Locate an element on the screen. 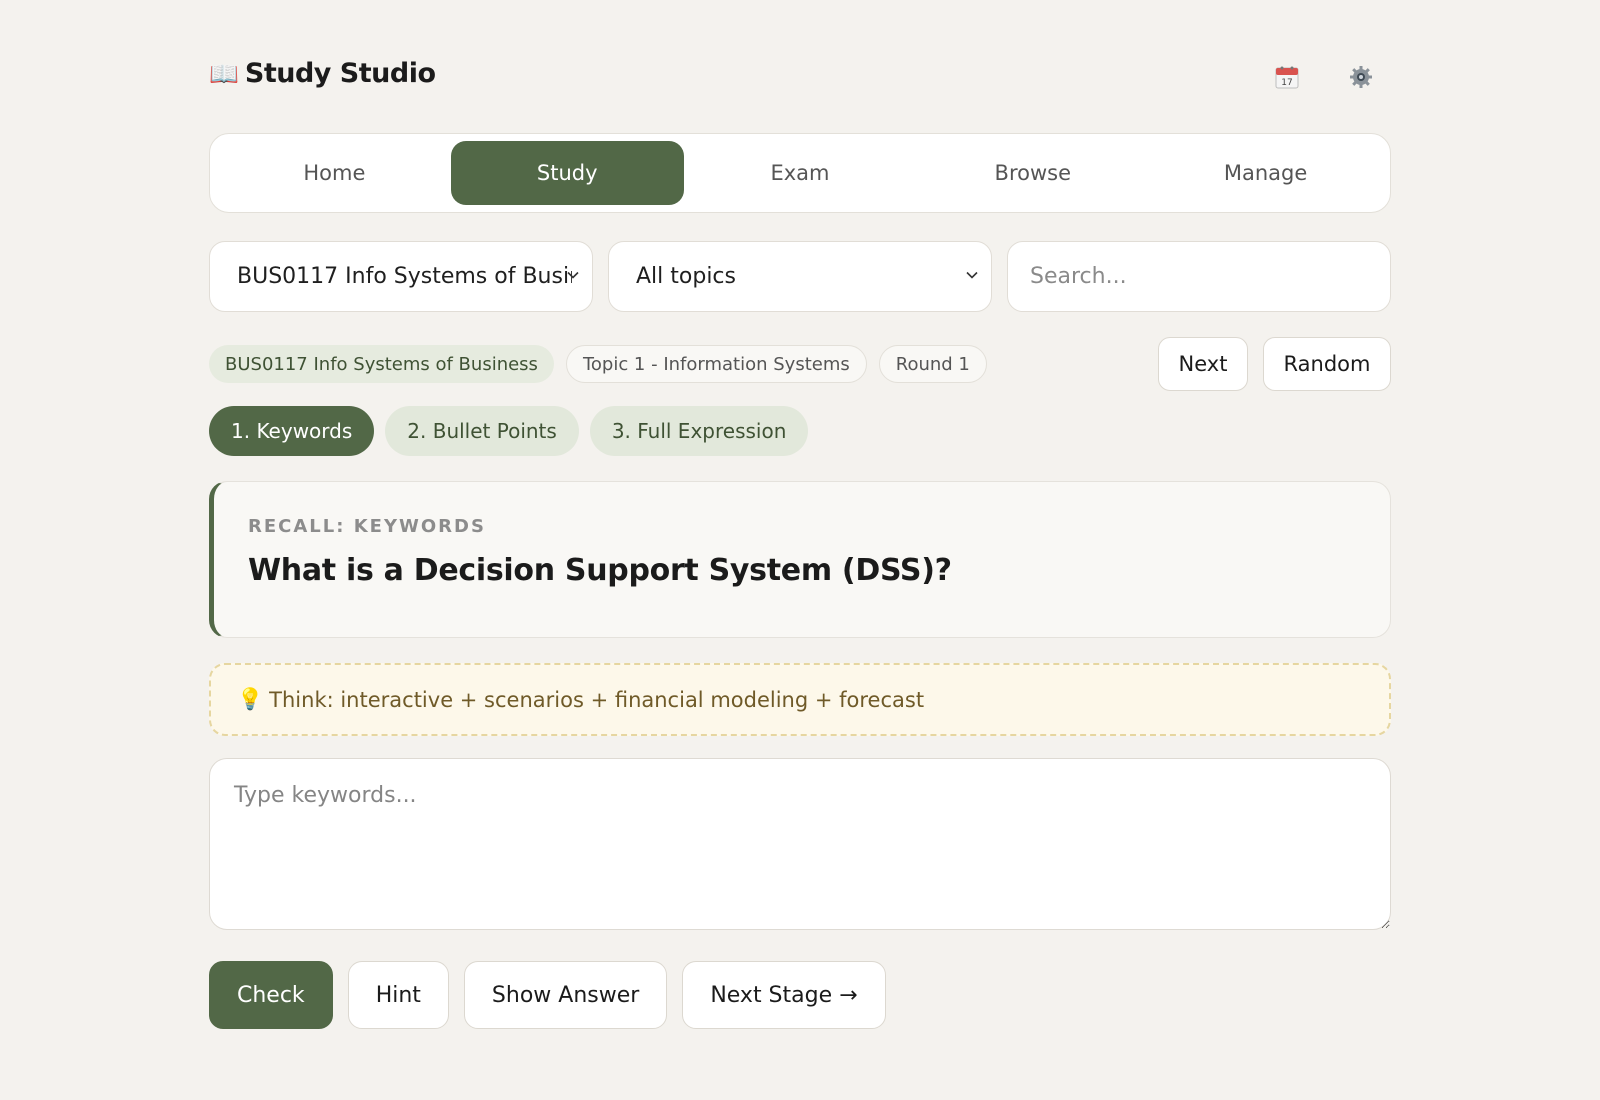  question-text: What is a Decision Support System (DSS)? is located at coordinates (600, 570).